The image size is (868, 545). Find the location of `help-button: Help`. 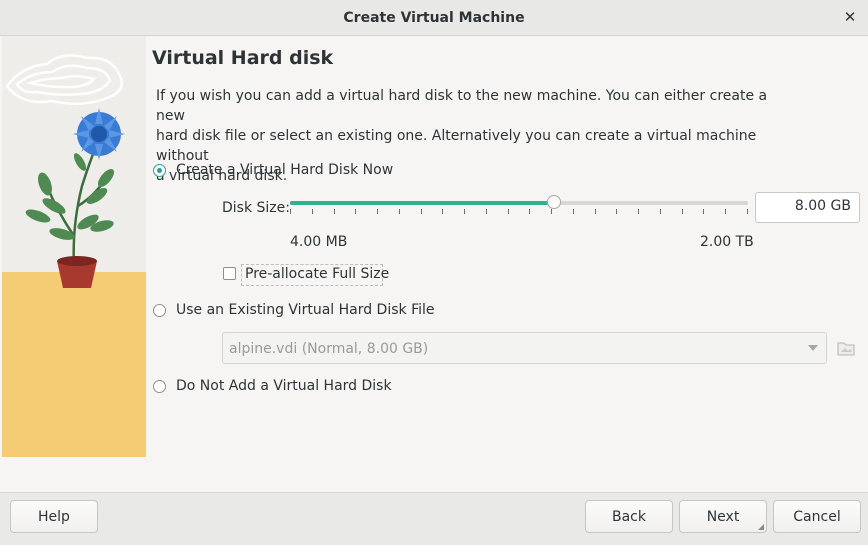

help-button: Help is located at coordinates (54, 516).